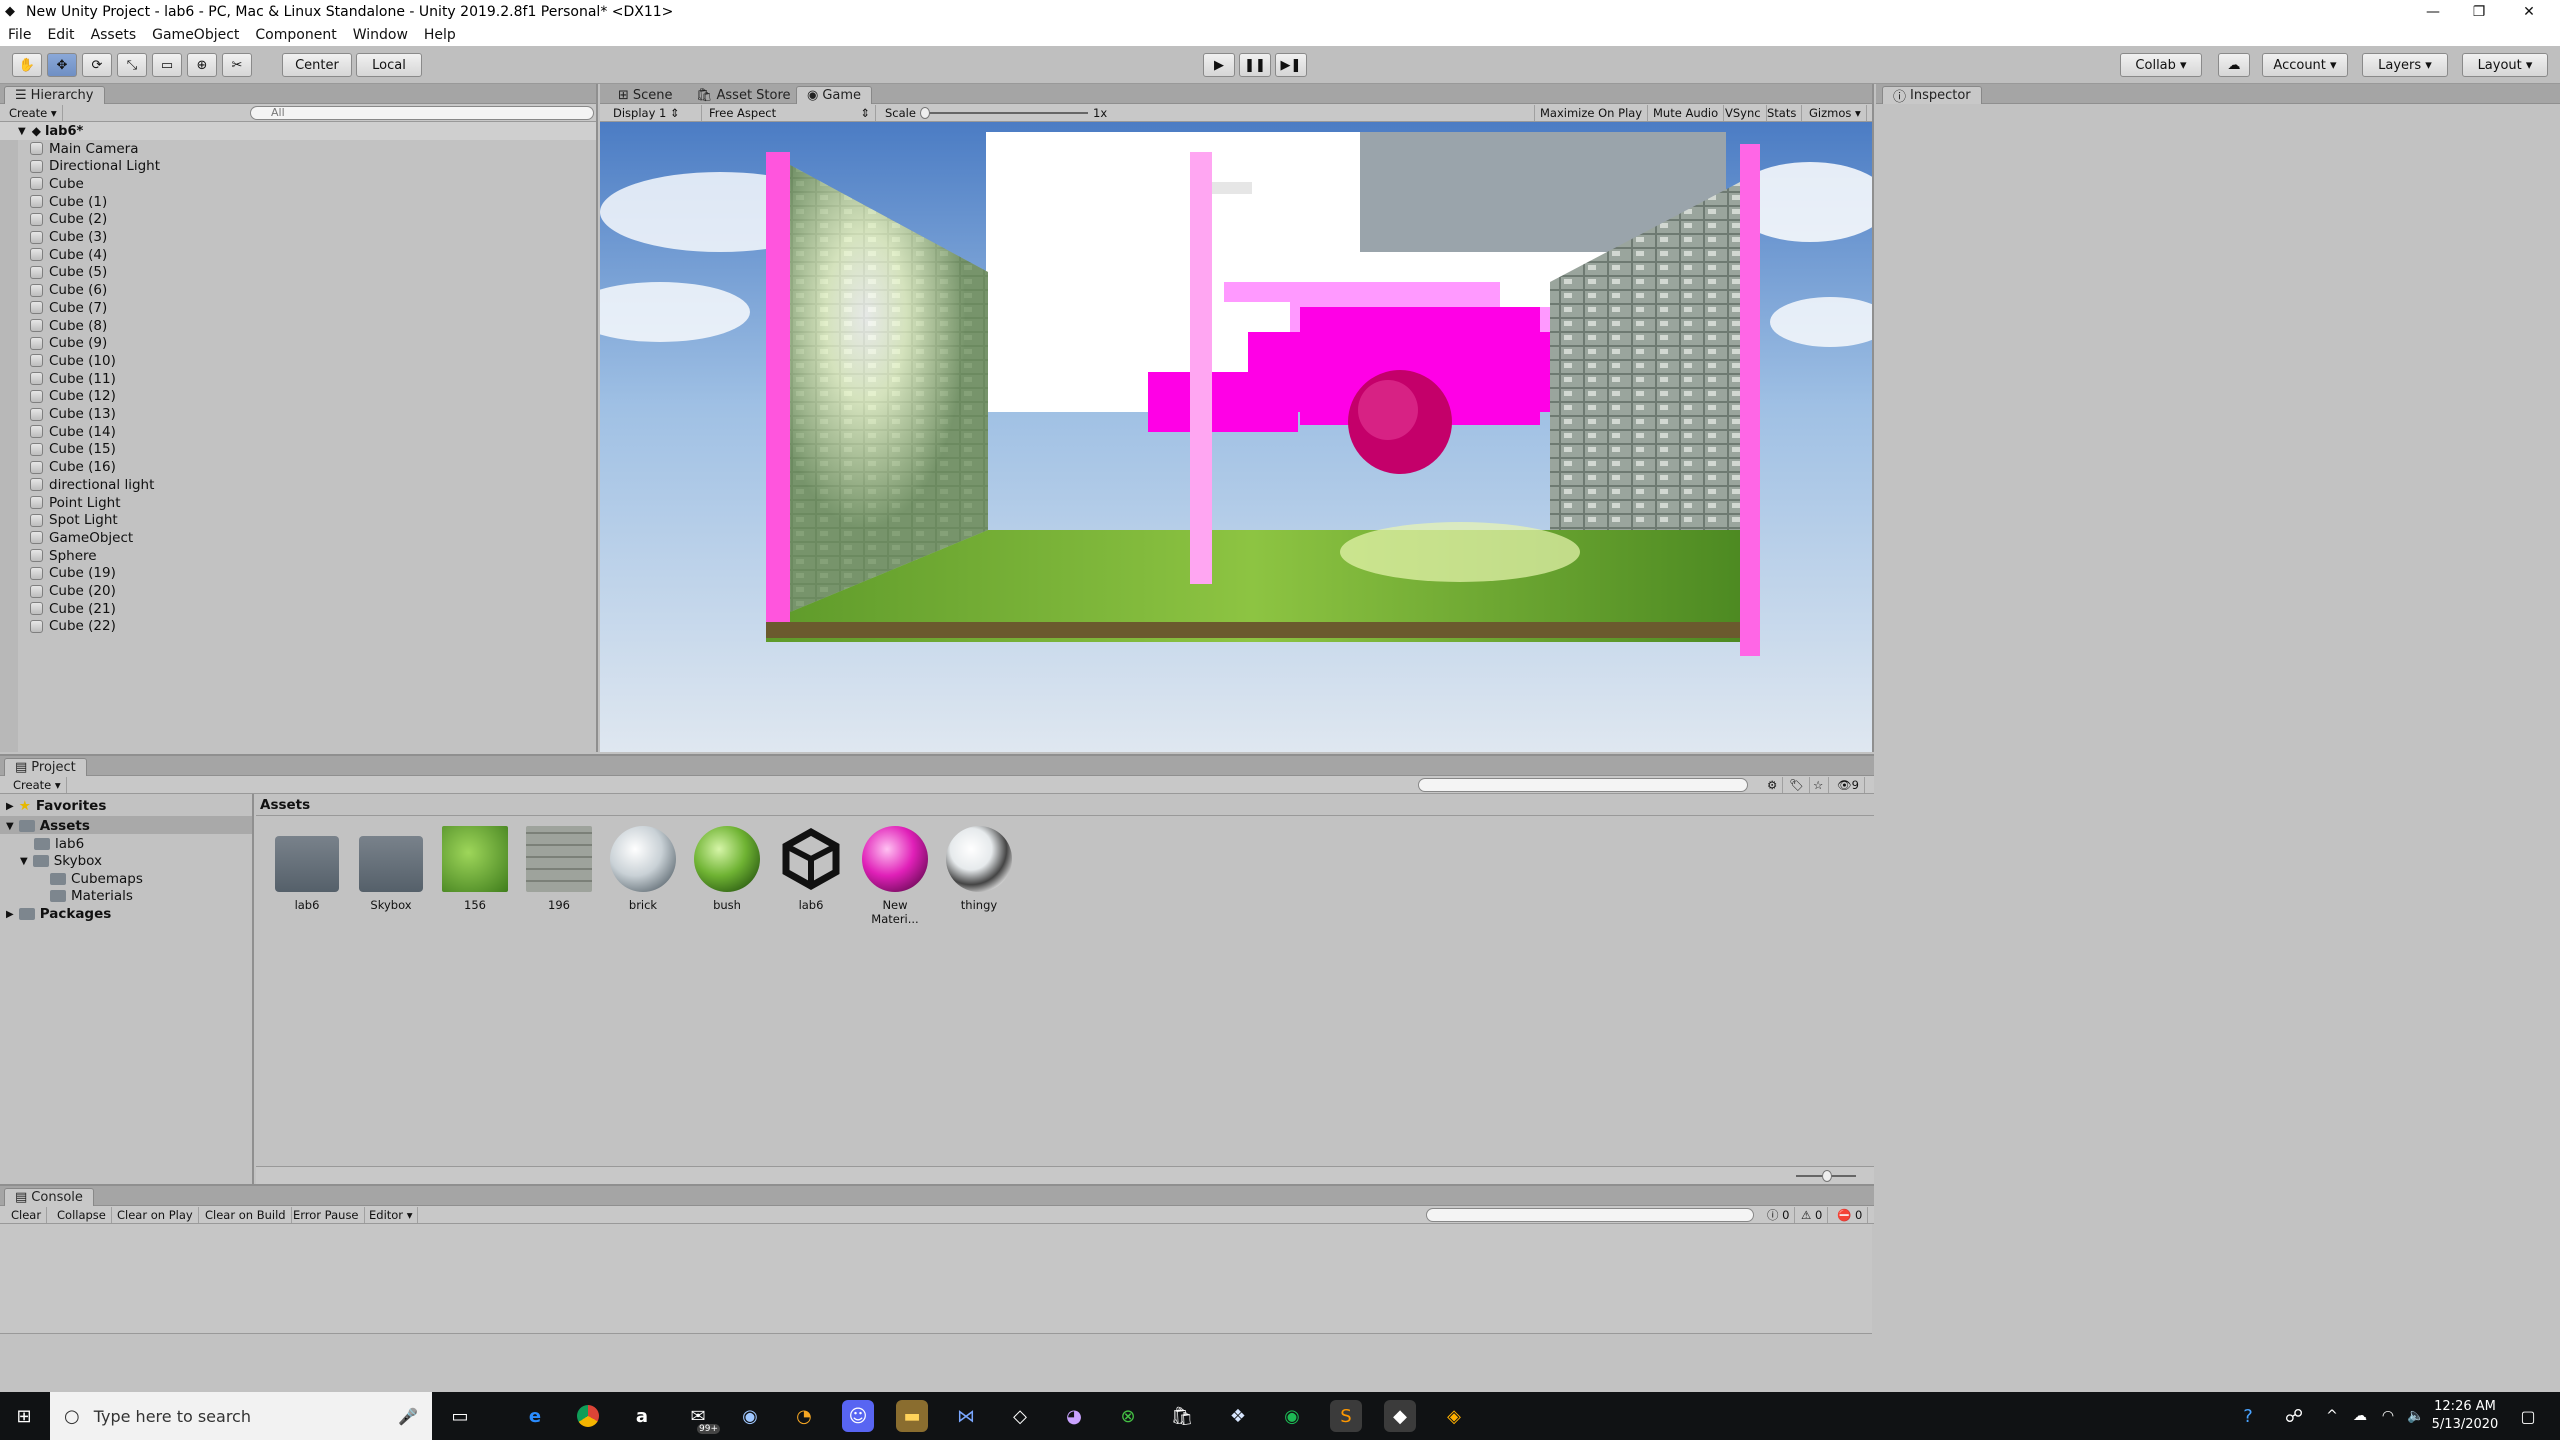 Image resolution: width=2560 pixels, height=1440 pixels. Describe the element at coordinates (645, 95) in the screenshot. I see `tab-scene: ⊞ Scene` at that location.